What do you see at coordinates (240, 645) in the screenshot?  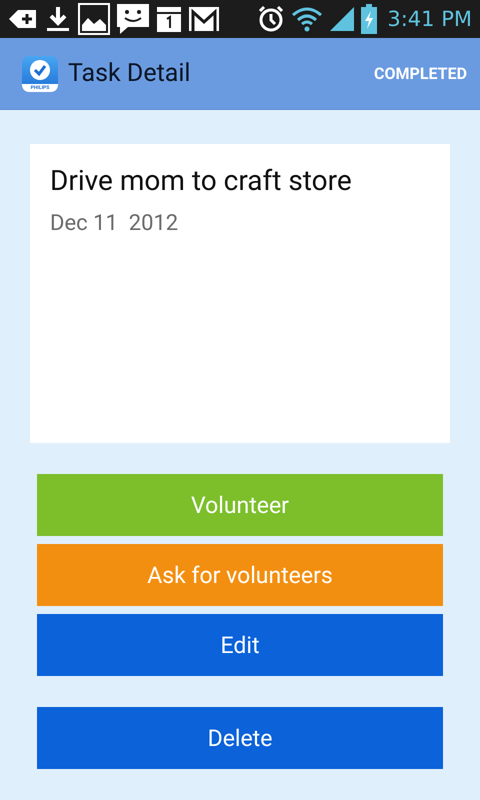 I see `action-button: Edit` at bounding box center [240, 645].